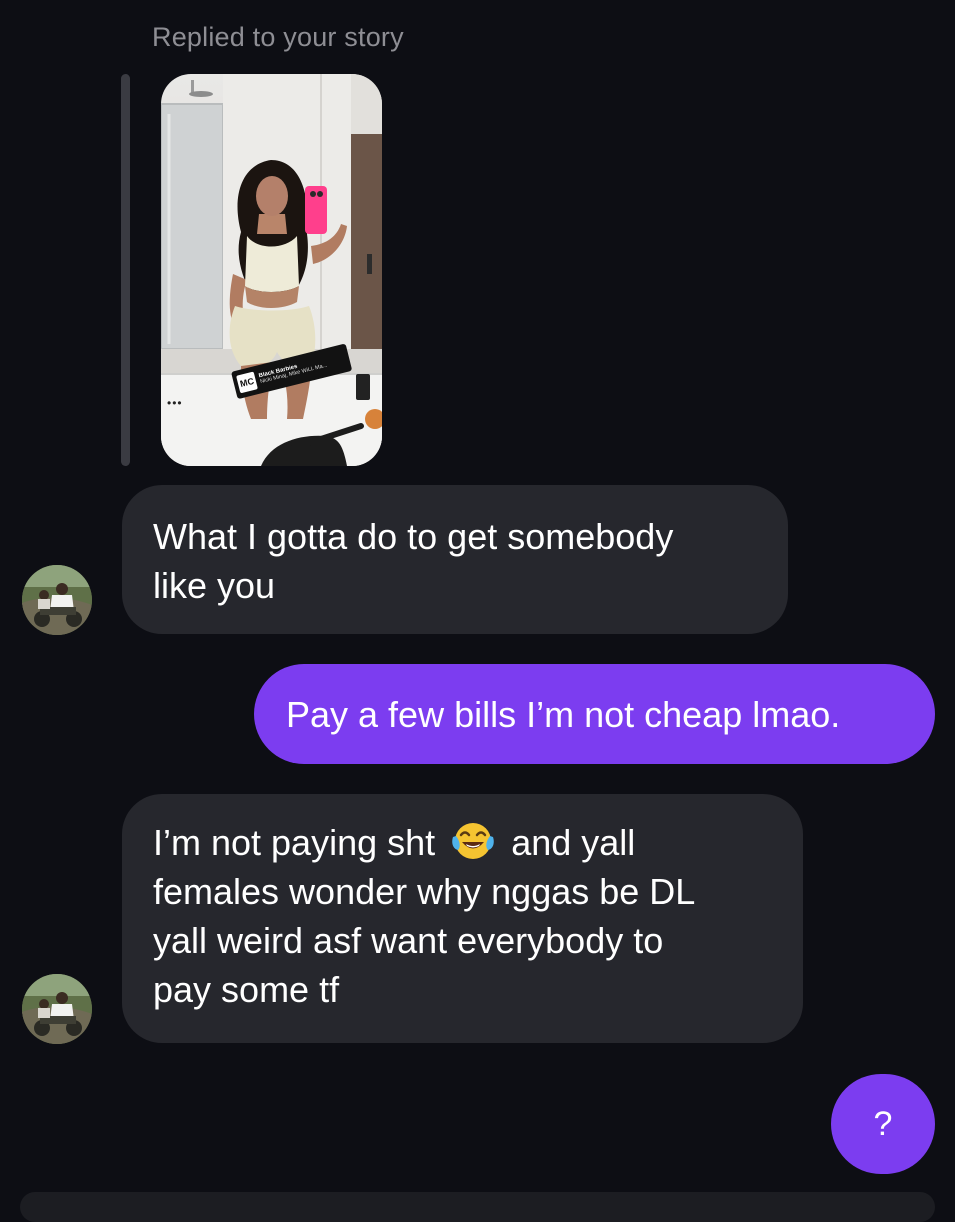 This screenshot has width=955, height=1222. What do you see at coordinates (473, 841) in the screenshot?
I see `face-with-tears-of-joy-icon` at bounding box center [473, 841].